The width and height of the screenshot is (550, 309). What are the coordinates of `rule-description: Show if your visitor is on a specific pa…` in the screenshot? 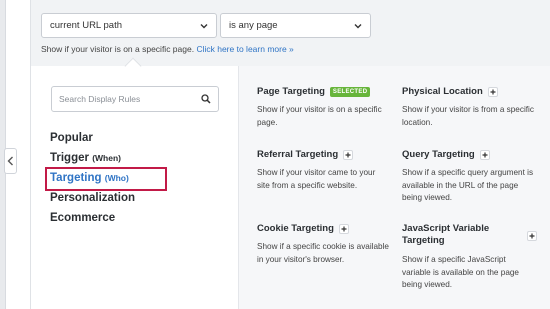 It's located at (319, 116).